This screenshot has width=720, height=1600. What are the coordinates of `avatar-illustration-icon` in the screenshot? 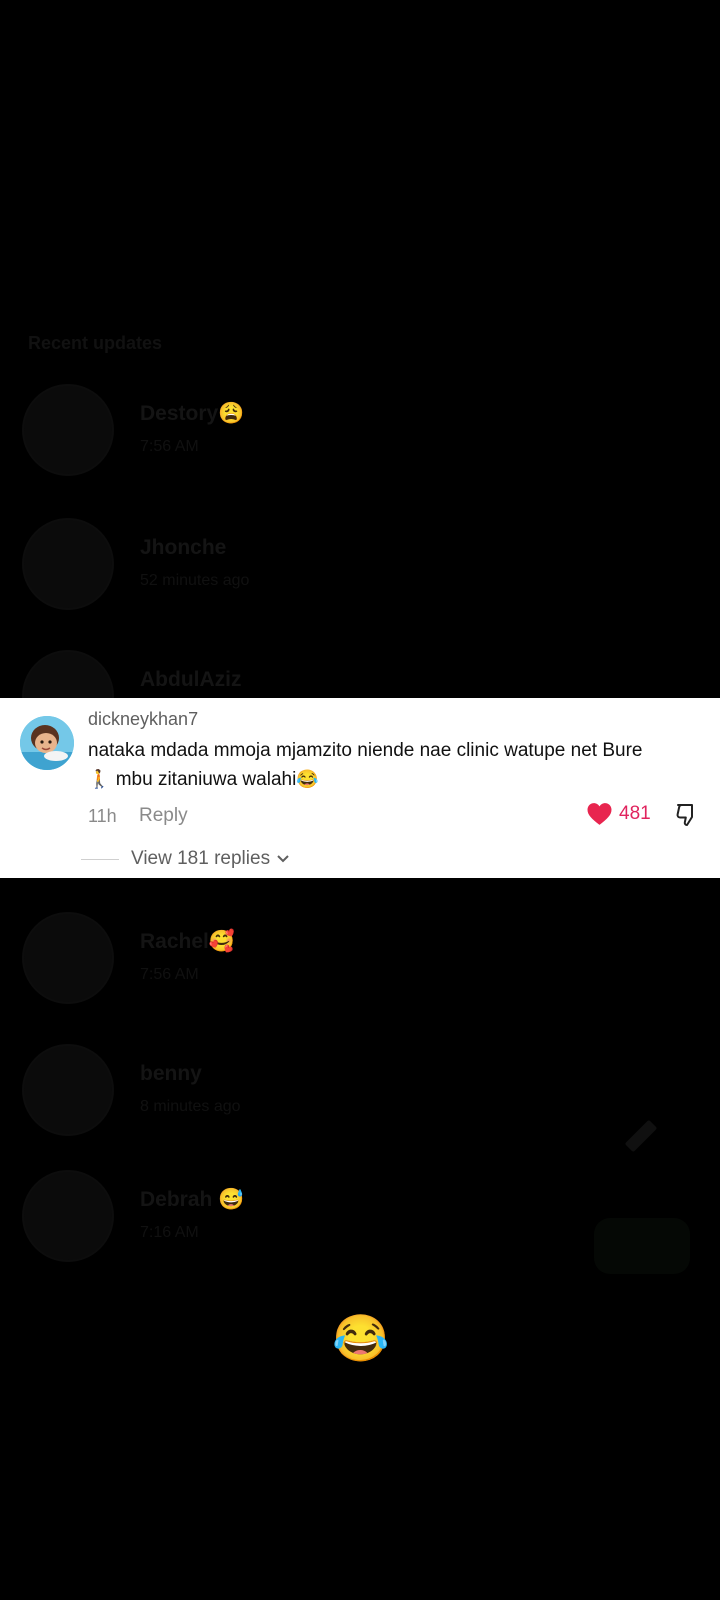 It's located at (47, 743).